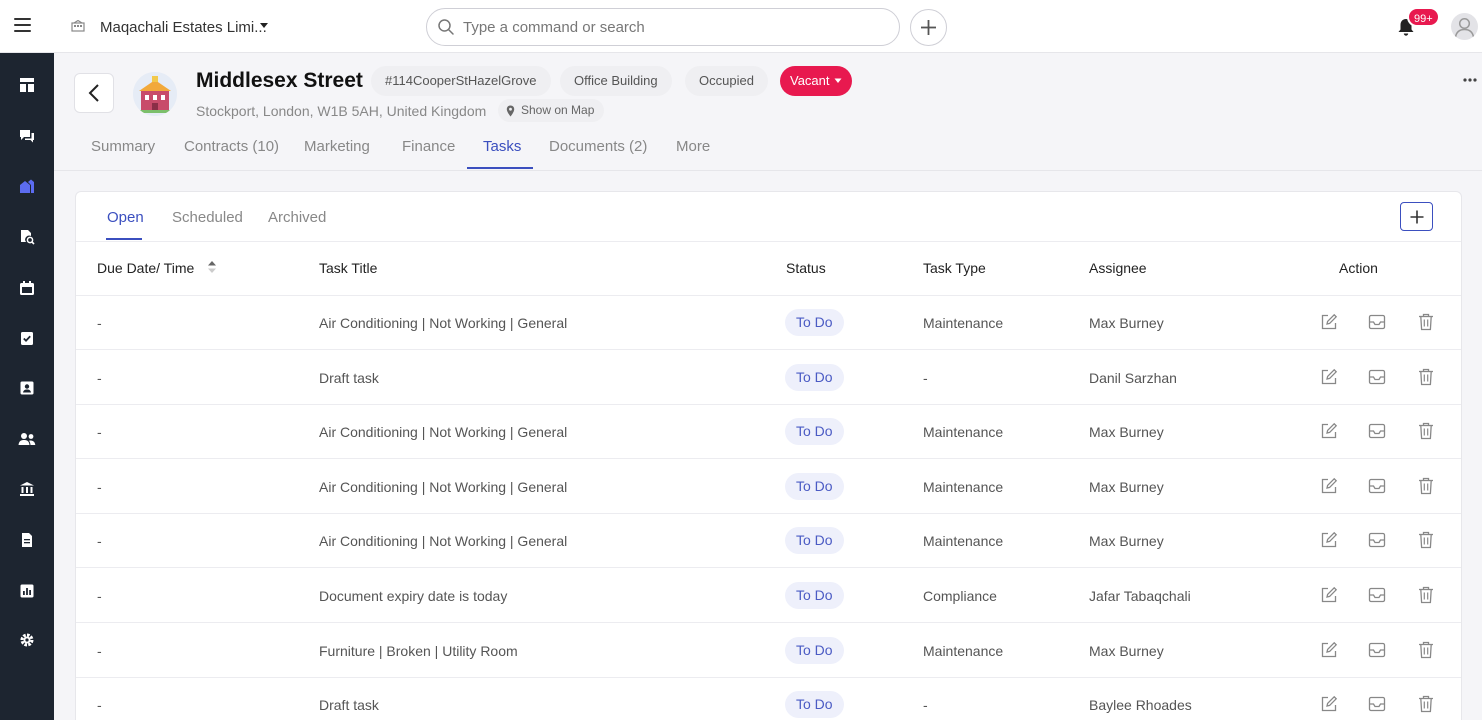  What do you see at coordinates (693, 146) in the screenshot?
I see `tab-more: More` at bounding box center [693, 146].